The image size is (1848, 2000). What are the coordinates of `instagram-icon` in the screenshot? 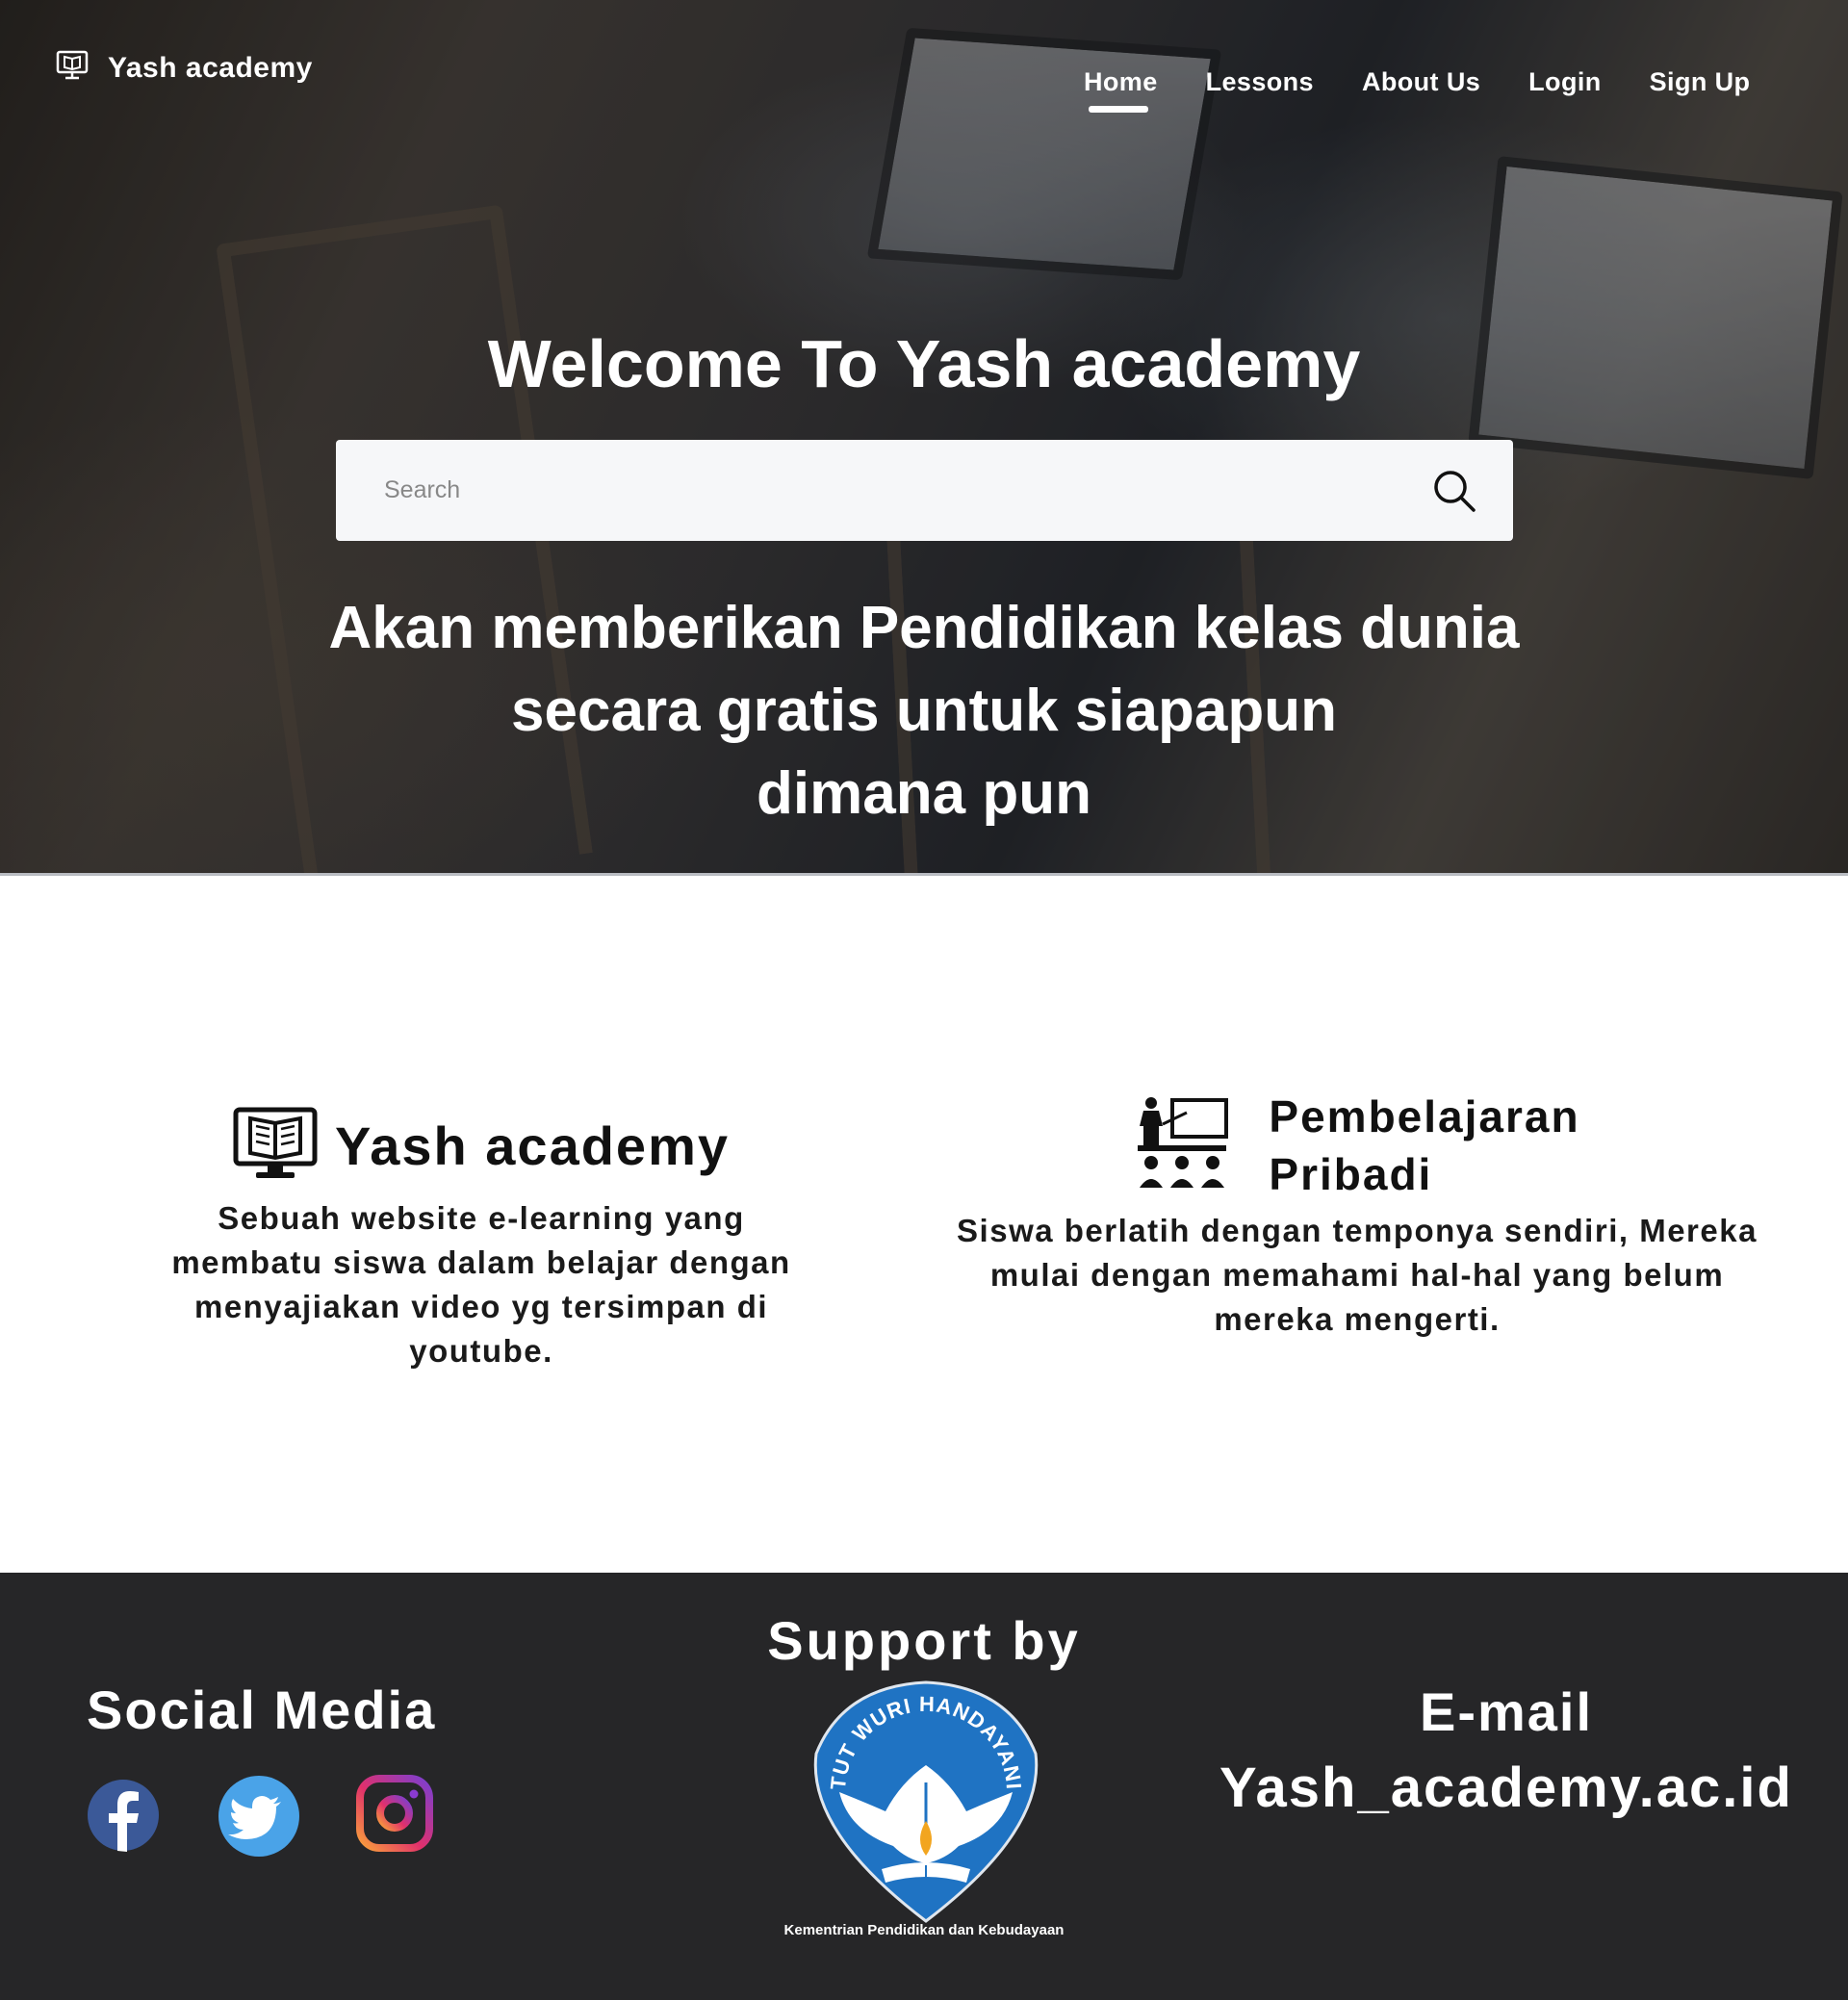 It's located at (394, 1814).